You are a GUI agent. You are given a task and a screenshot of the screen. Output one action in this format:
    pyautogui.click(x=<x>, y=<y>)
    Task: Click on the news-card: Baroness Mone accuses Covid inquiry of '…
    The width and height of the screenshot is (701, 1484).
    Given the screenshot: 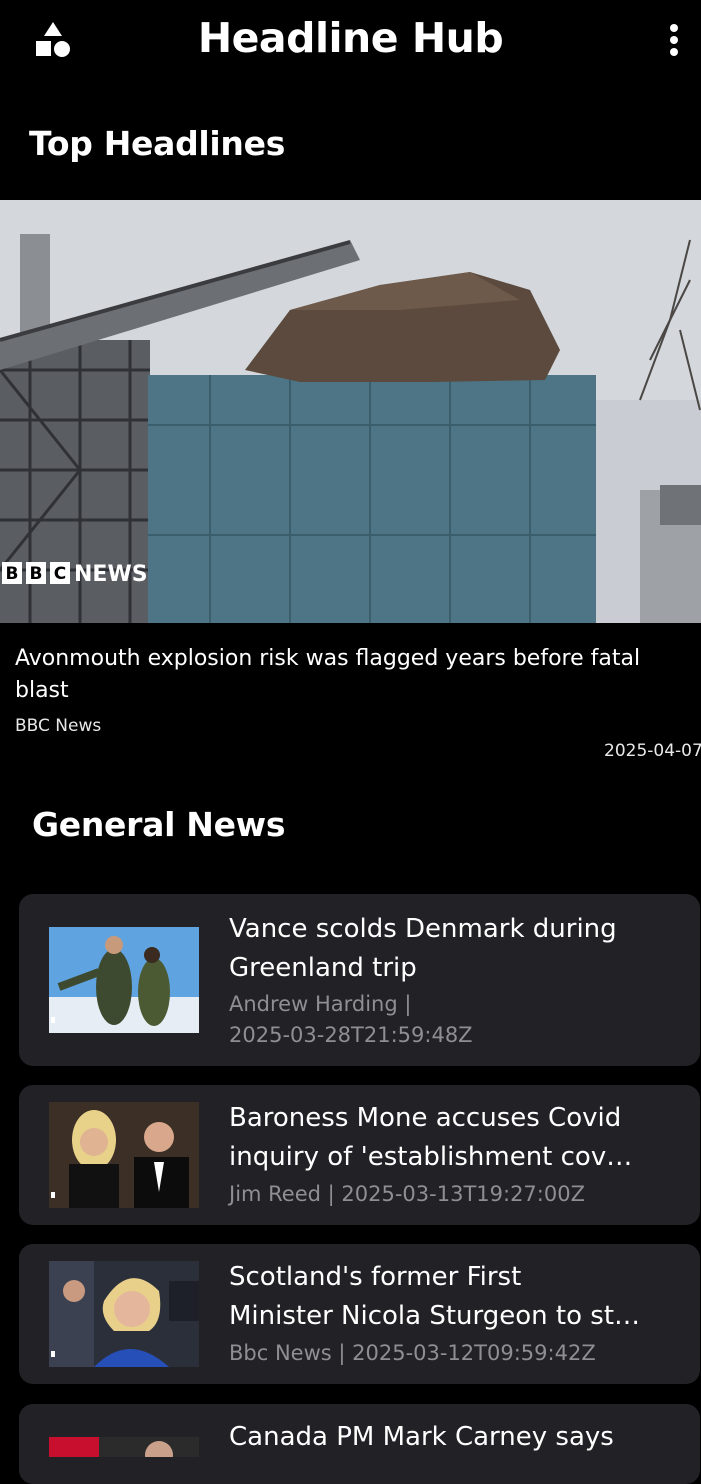 What is the action you would take?
    pyautogui.click(x=359, y=1155)
    